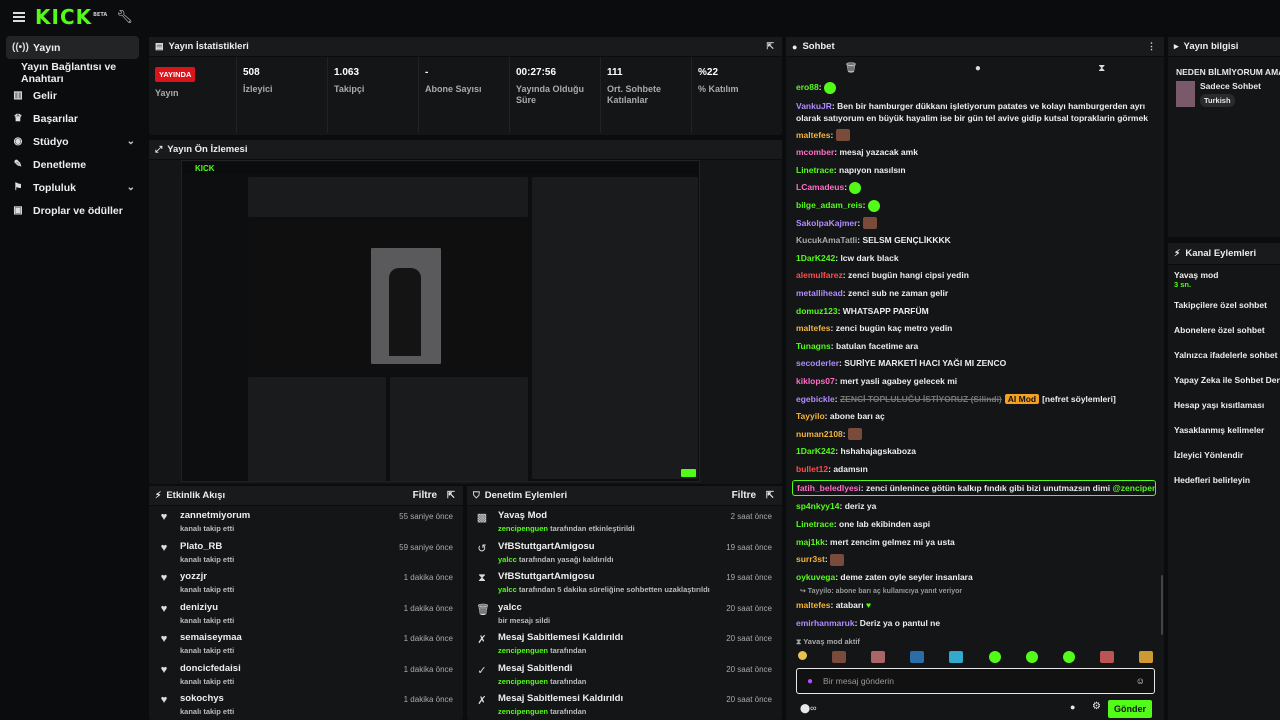  What do you see at coordinates (72, 187) in the screenshot?
I see `sidebar-item-topluluk: ⚑ Topluluk ⌄` at bounding box center [72, 187].